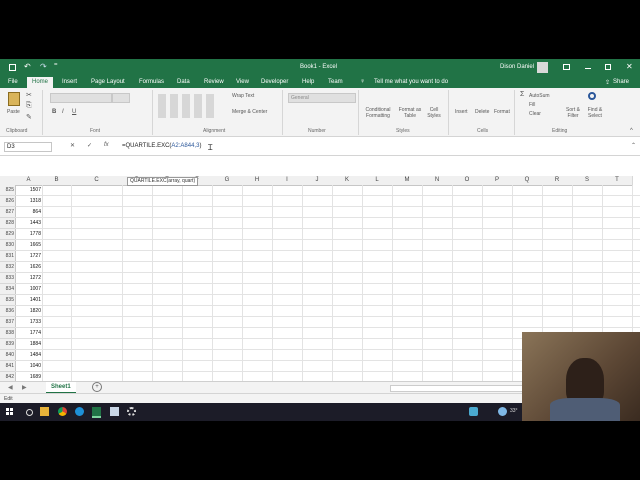 Image resolution: width=640 pixels, height=480 pixels. I want to click on row-header: 837, so click(8, 322).